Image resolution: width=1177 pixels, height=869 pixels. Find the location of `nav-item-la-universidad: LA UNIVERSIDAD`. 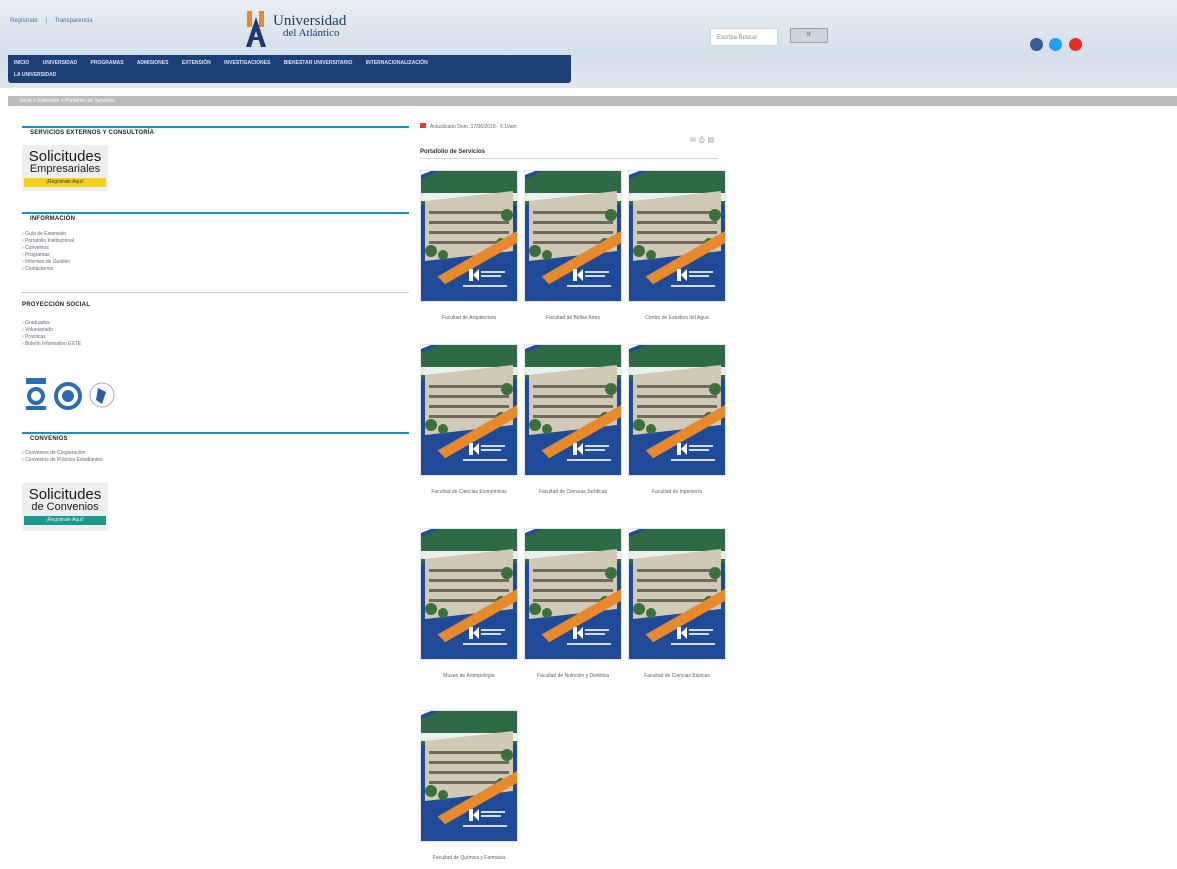

nav-item-la-universidad: LA UNIVERSIDAD is located at coordinates (35, 75).